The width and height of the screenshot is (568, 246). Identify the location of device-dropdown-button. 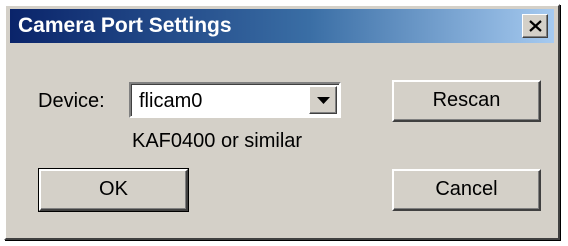
(323, 100).